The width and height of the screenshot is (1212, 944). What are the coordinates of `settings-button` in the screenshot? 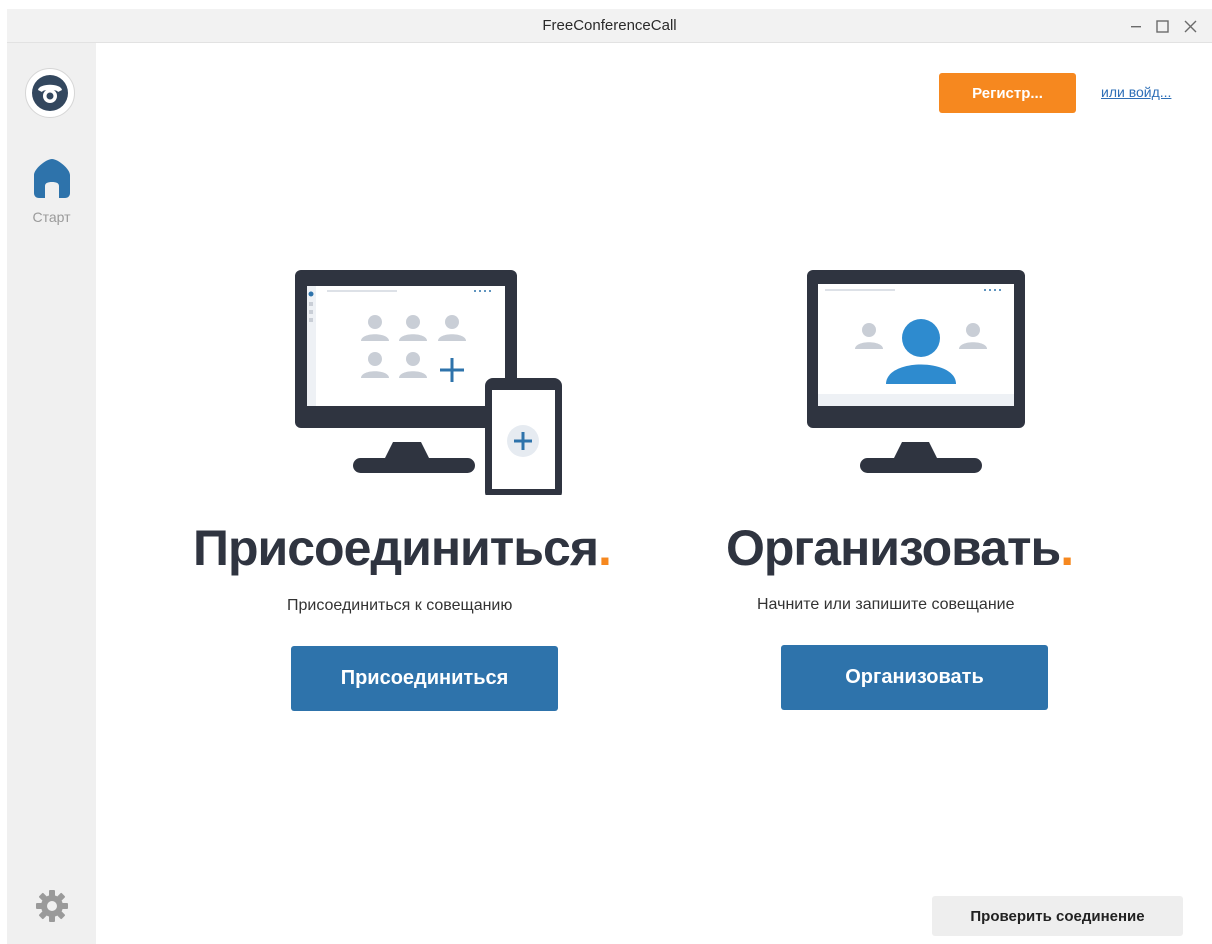 It's located at (52, 908).